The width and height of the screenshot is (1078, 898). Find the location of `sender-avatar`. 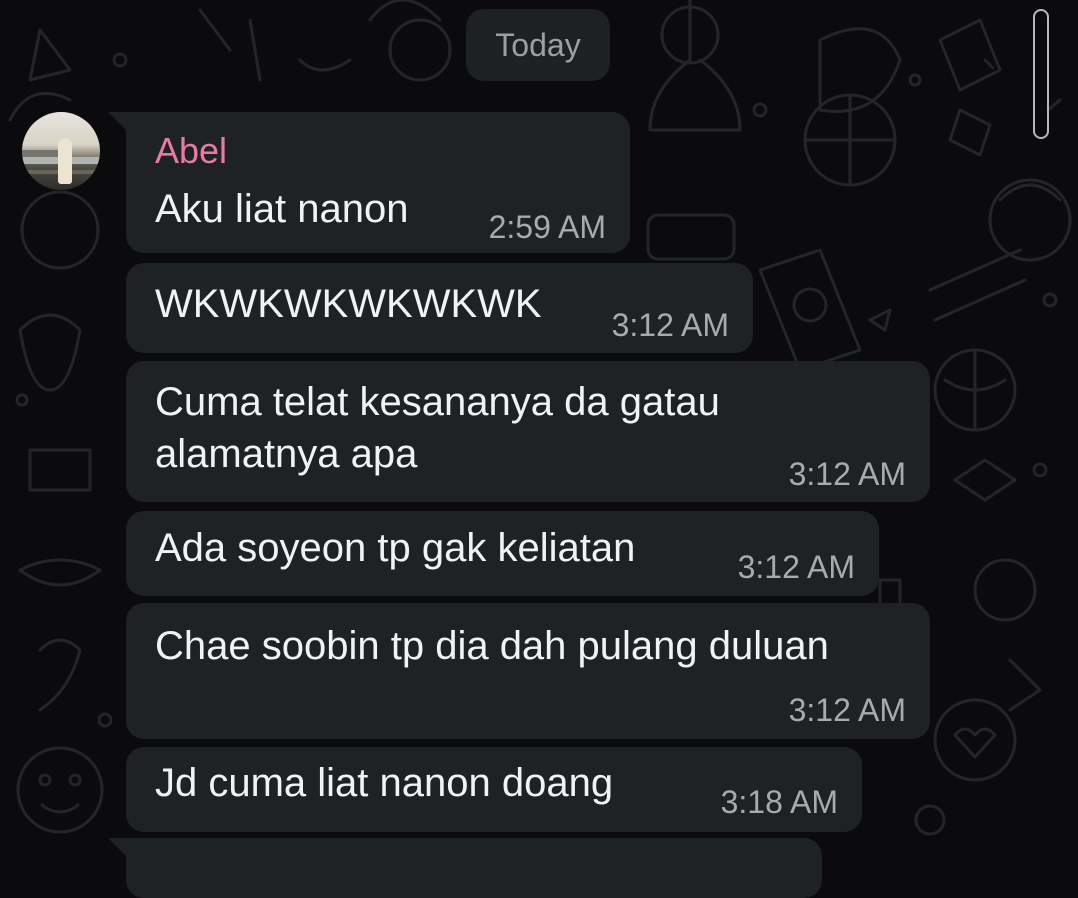

sender-avatar is located at coordinates (61, 151).